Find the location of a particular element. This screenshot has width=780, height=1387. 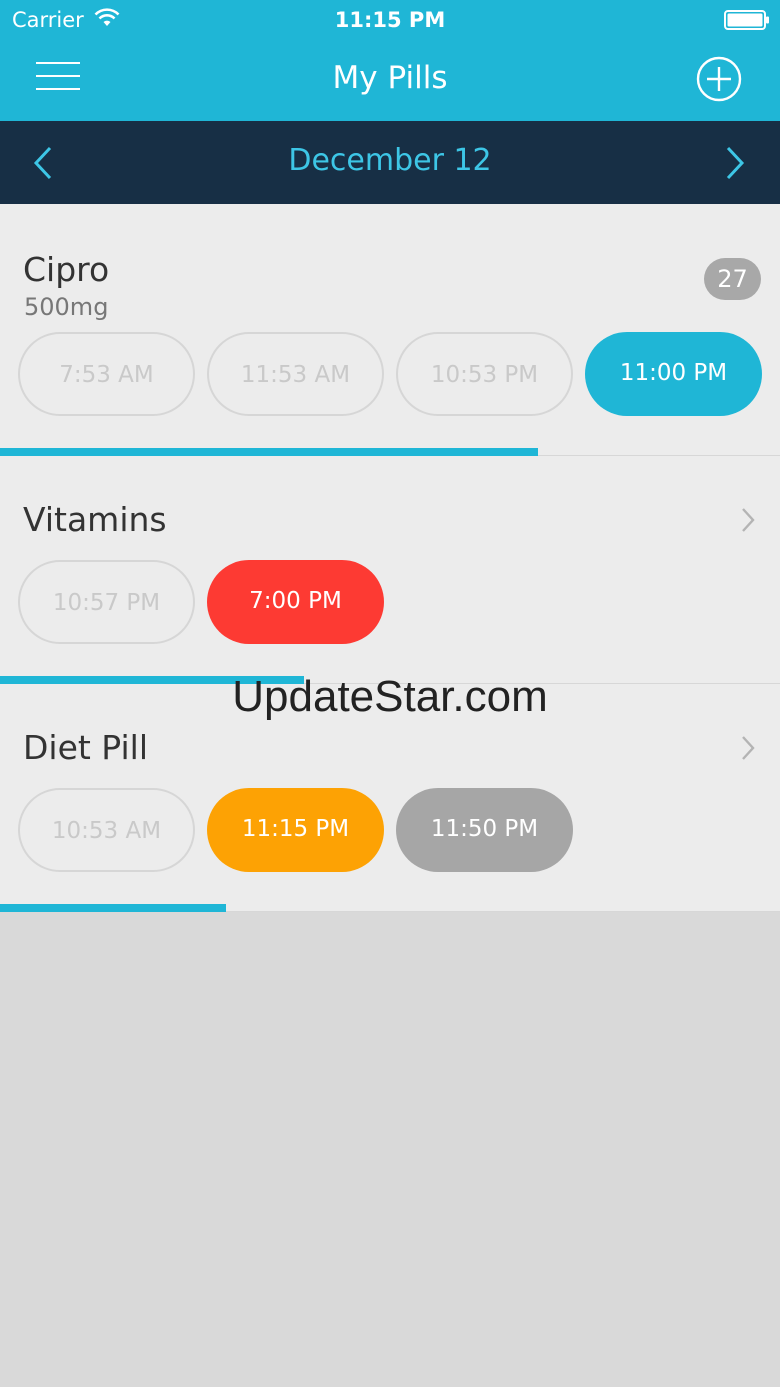

pill-name: Diet Pill is located at coordinates (85, 747).